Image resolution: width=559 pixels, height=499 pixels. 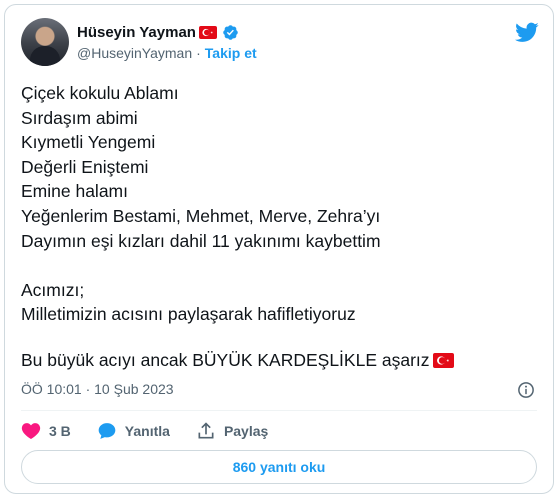 I want to click on author-handle: @HuseyinYayman, so click(x=134, y=53).